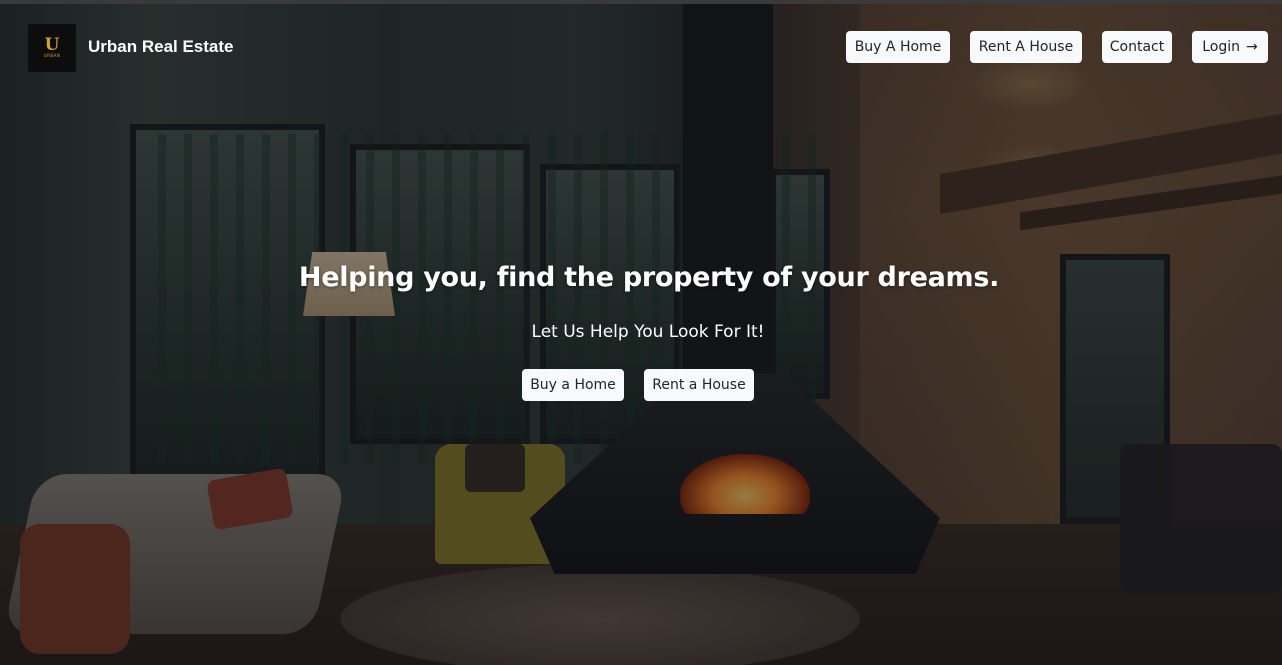 Image resolution: width=1282 pixels, height=665 pixels. Describe the element at coordinates (161, 47) in the screenshot. I see `brand-name: Urban Real Estate` at that location.